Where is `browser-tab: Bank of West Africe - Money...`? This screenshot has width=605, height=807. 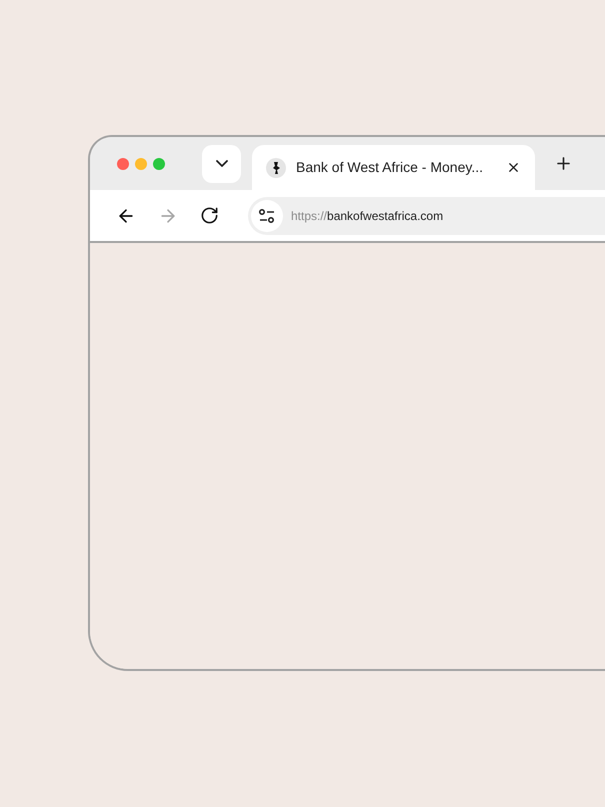
browser-tab: Bank of West Africe - Money... is located at coordinates (393, 167).